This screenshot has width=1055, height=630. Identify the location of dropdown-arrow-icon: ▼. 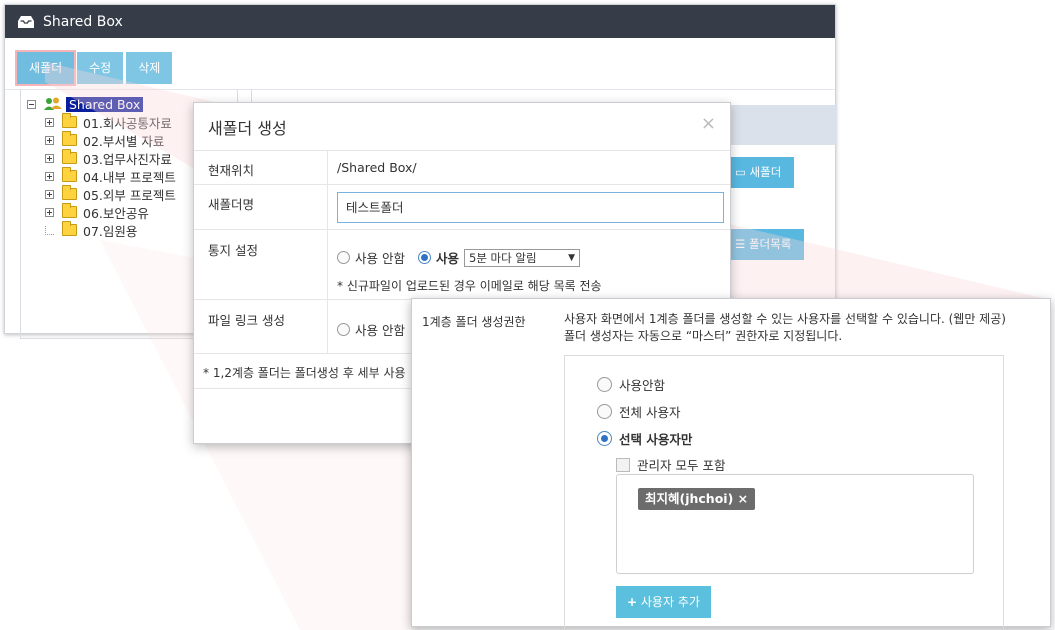
(571, 257).